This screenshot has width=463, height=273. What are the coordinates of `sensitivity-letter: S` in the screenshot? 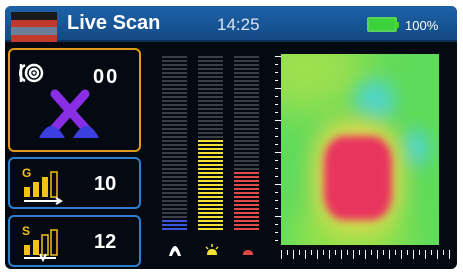 It's located at (26, 231).